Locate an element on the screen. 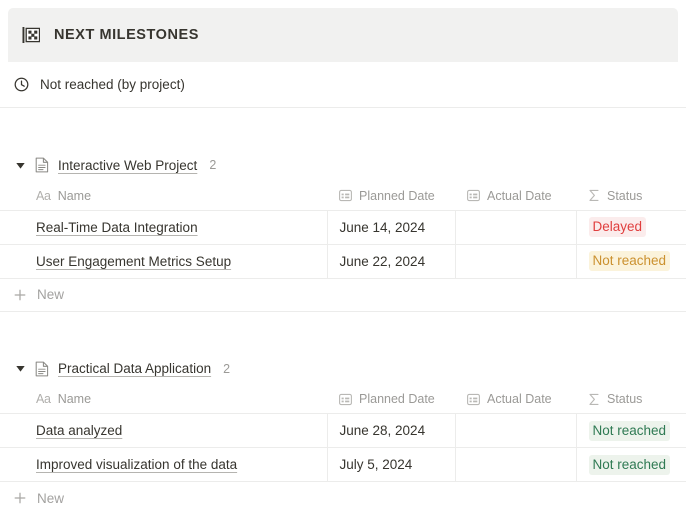  section-header: Interactive Web Project 2 is located at coordinates (343, 165).